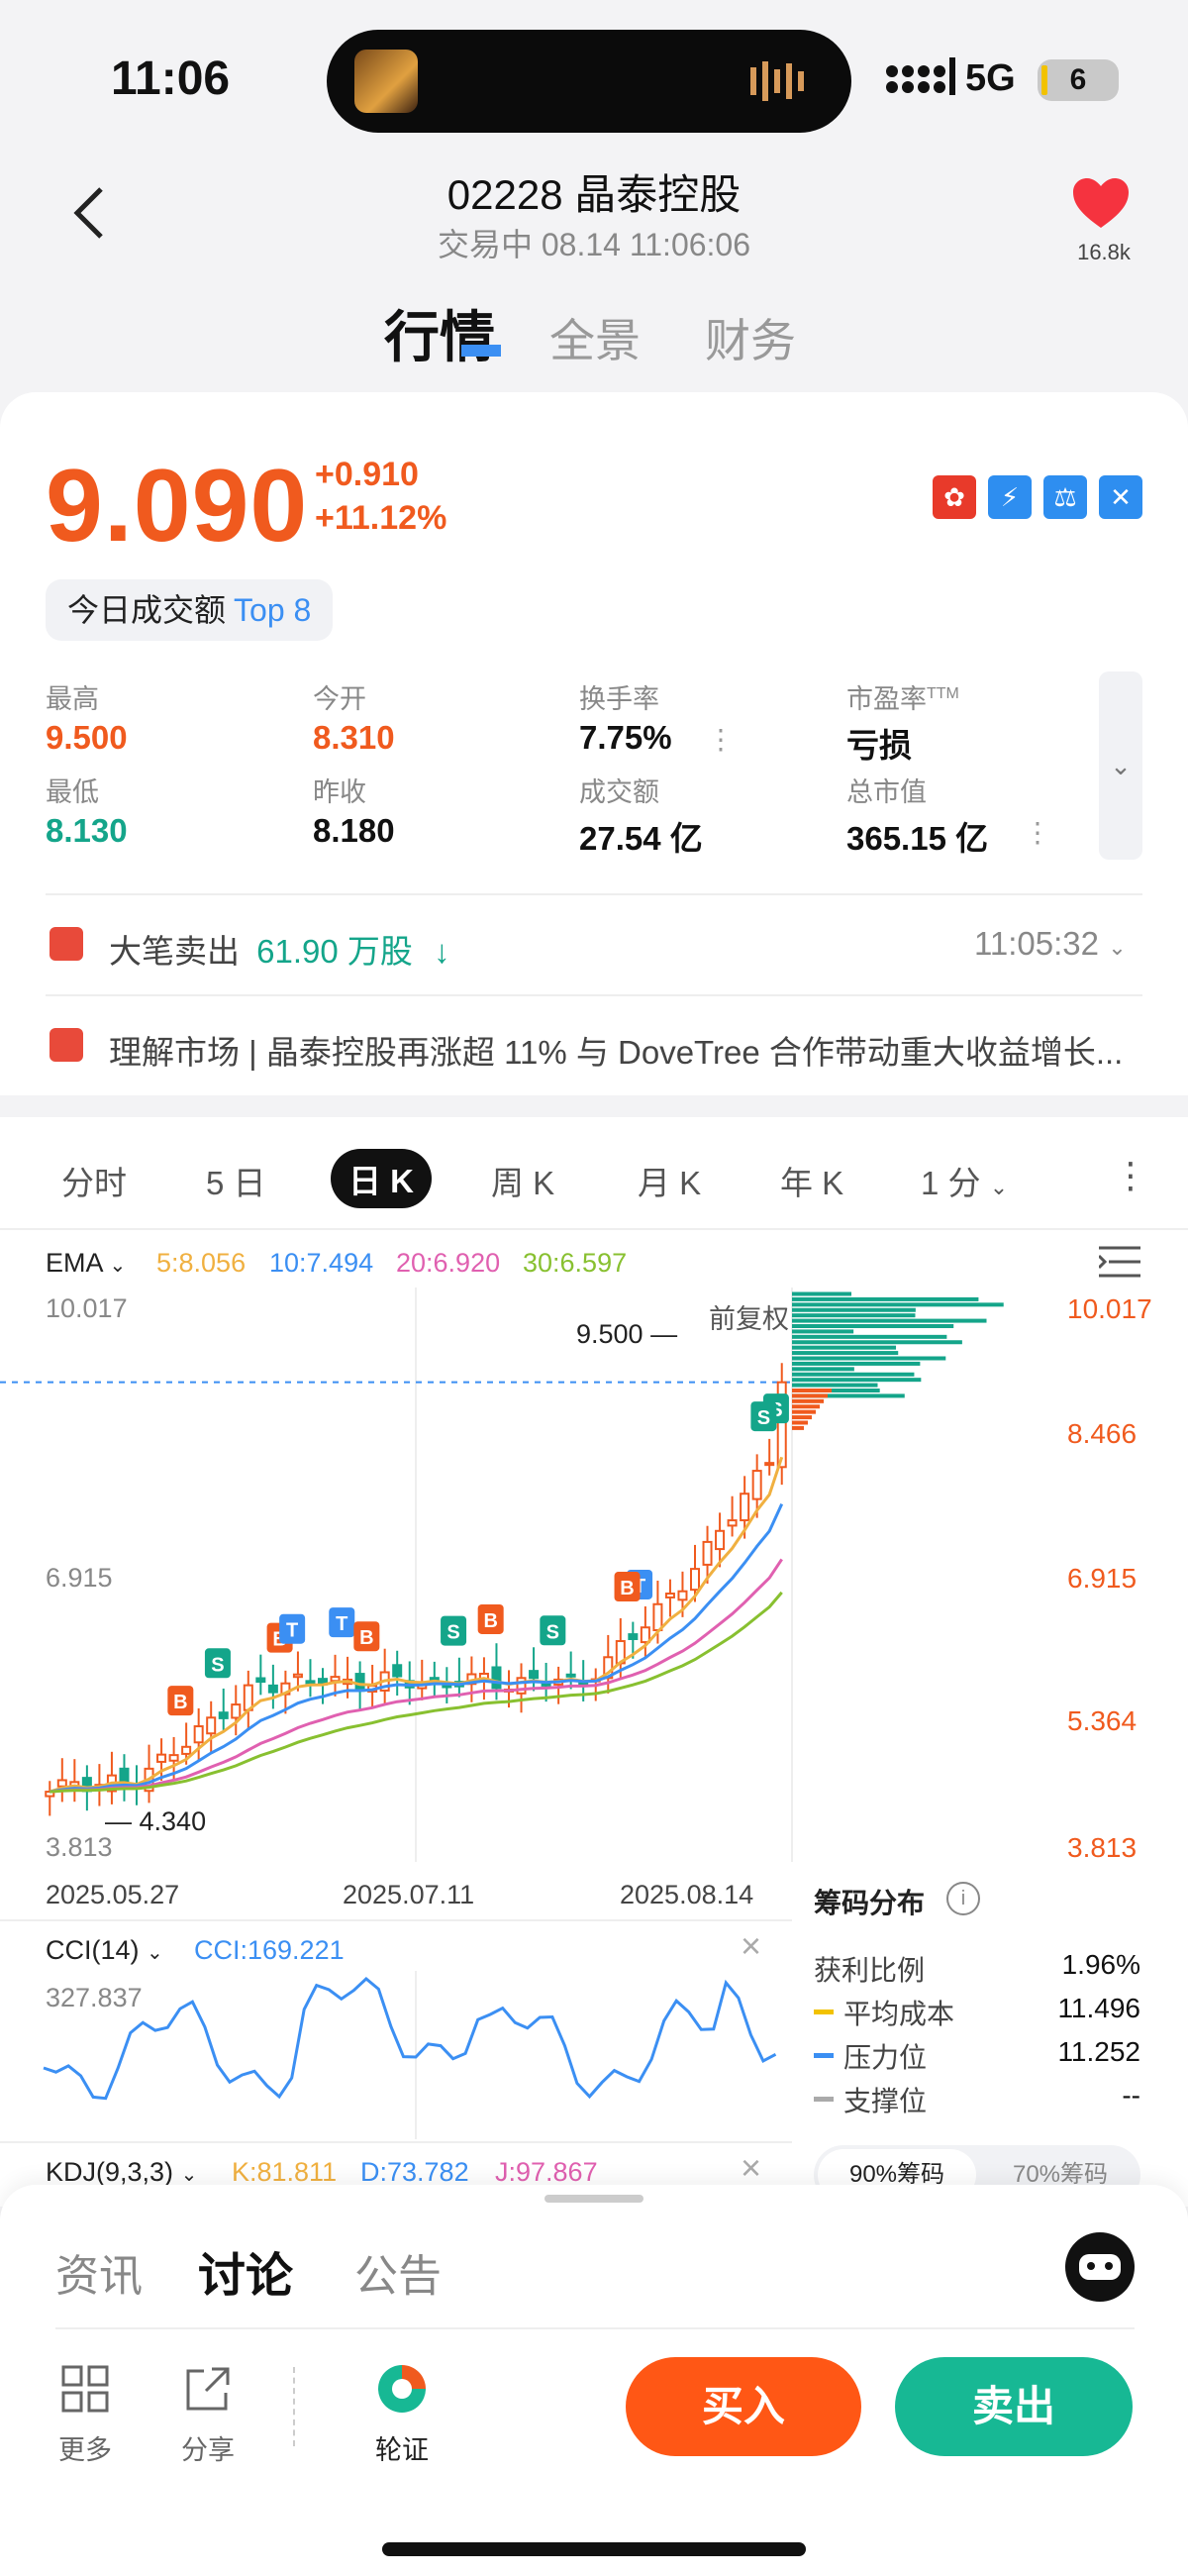  What do you see at coordinates (751, 2168) in the screenshot?
I see `close-kdj-icon: ×` at bounding box center [751, 2168].